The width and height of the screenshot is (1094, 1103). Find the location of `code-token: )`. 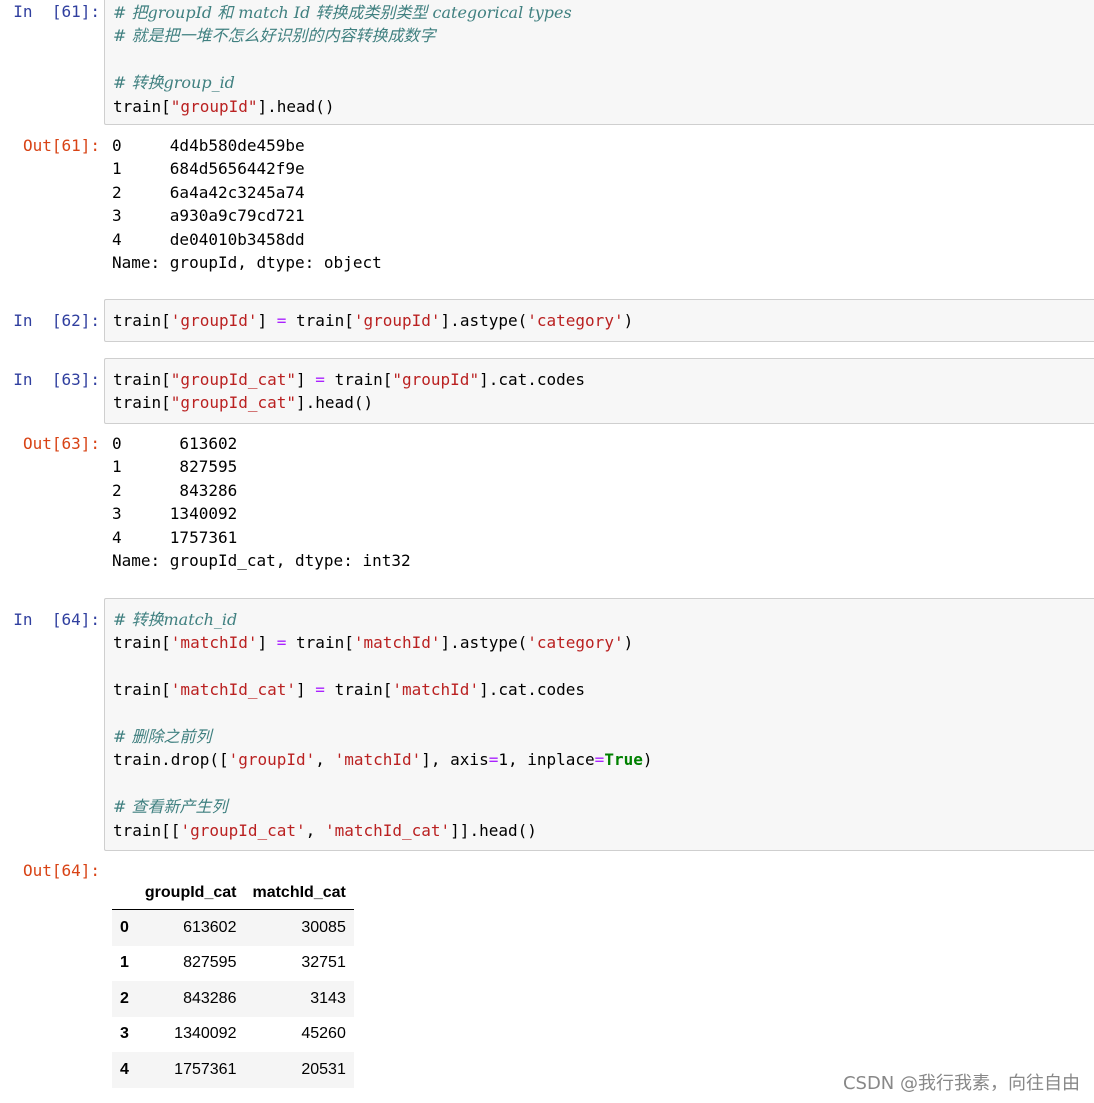

code-token: ) is located at coordinates (628, 320).